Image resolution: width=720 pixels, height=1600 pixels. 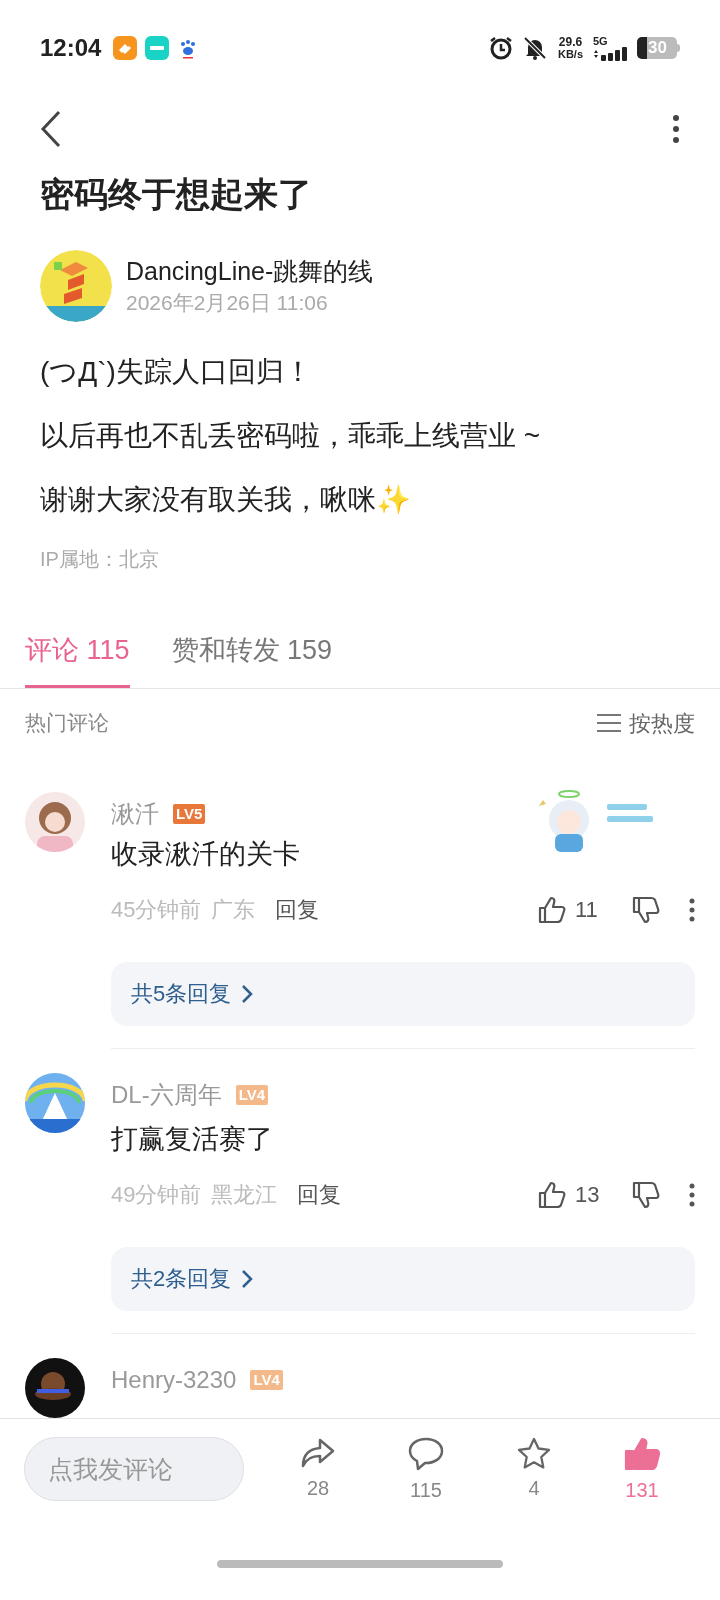 I want to click on post-date: 2026年2月26日 11:06, so click(x=227, y=303).